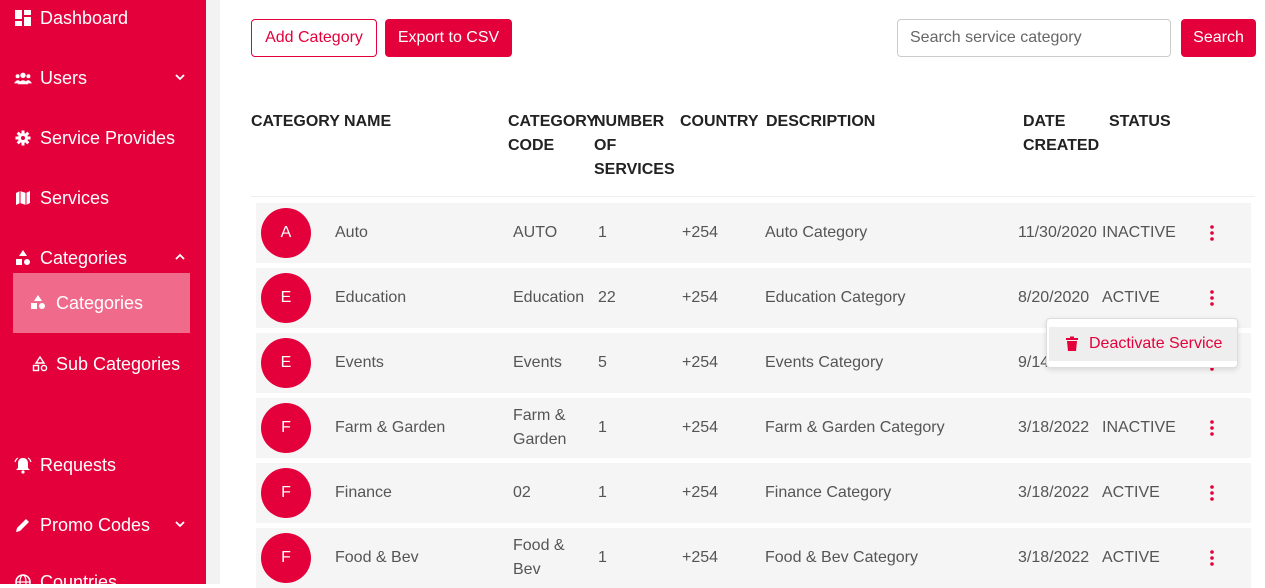 This screenshot has height=588, width=1265. What do you see at coordinates (363, 492) in the screenshot?
I see `cell-name: Finance` at bounding box center [363, 492].